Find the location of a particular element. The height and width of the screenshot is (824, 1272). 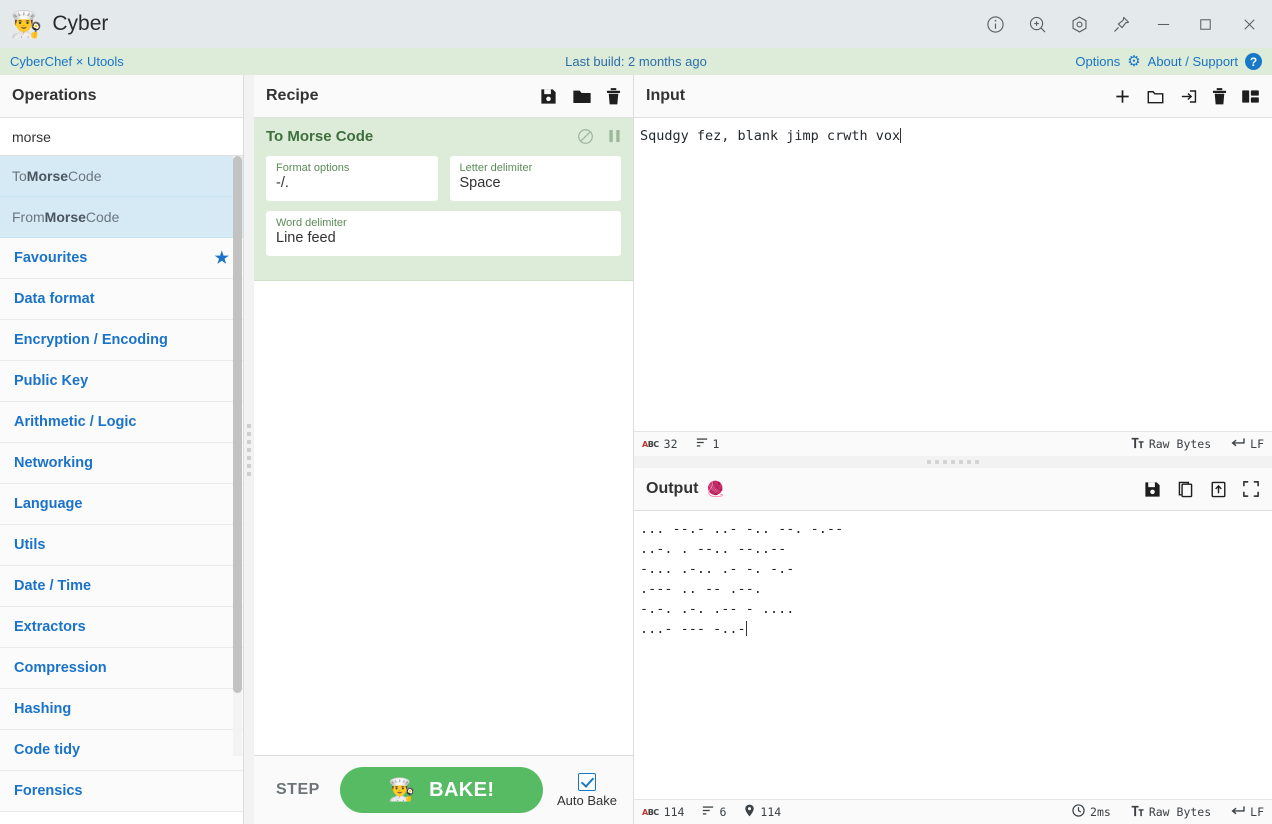

save-output-icon is located at coordinates (1152, 489).